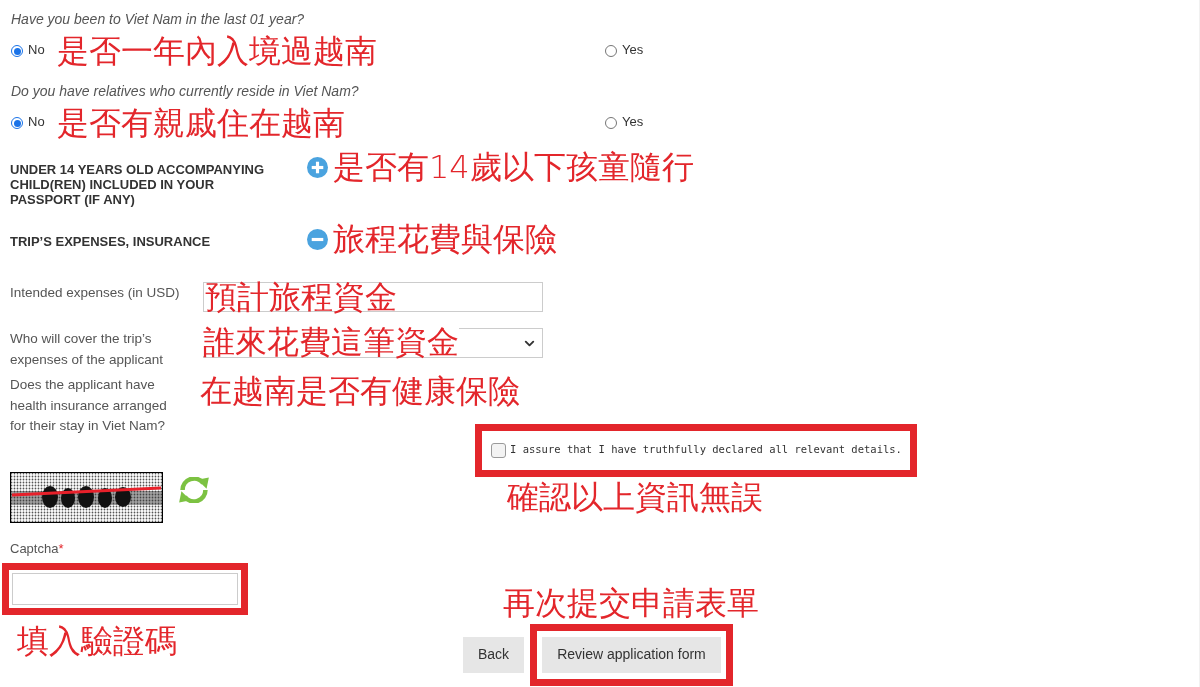 This screenshot has height=687, width=1200. I want to click on checkbox-label: I assure that I have truthfully declared all relevant details., so click(706, 450).